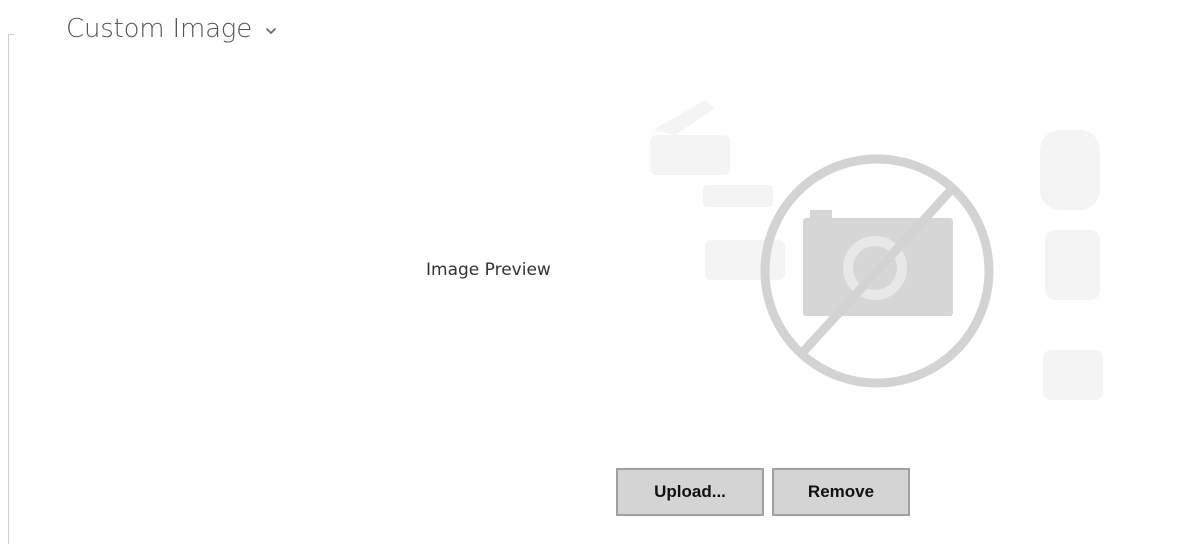 Image resolution: width=1179 pixels, height=544 pixels. I want to click on section-title: Custom Image, so click(159, 29).